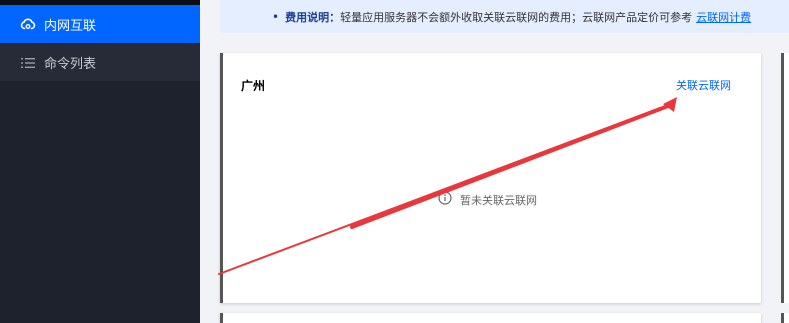 This screenshot has width=789, height=323. I want to click on adjacent-region-card, so click(785, 178).